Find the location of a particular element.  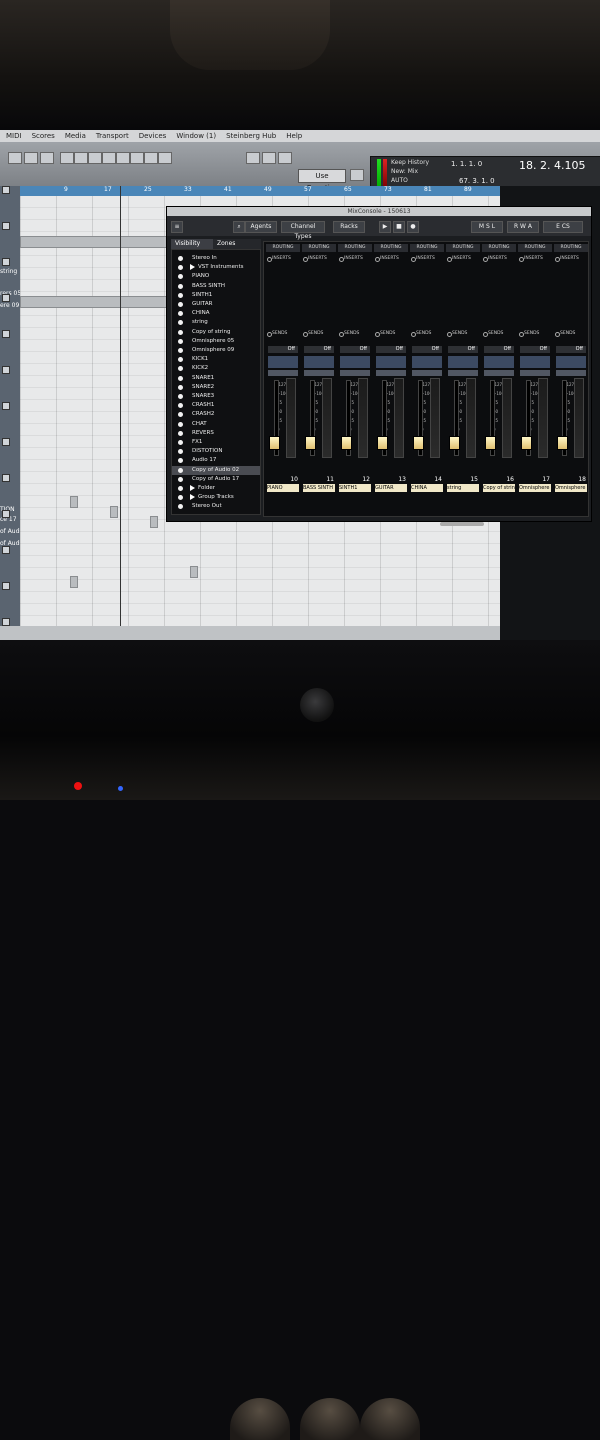

menu-item: Help is located at coordinates (294, 136).